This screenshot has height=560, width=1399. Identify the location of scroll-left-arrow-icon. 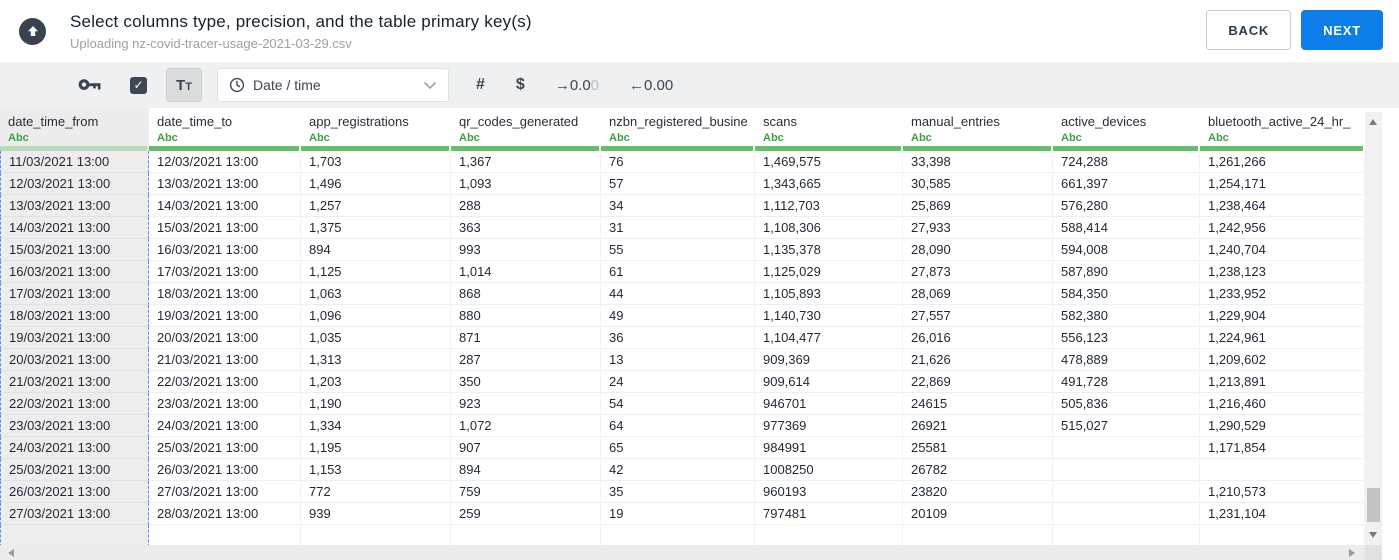
(11, 552).